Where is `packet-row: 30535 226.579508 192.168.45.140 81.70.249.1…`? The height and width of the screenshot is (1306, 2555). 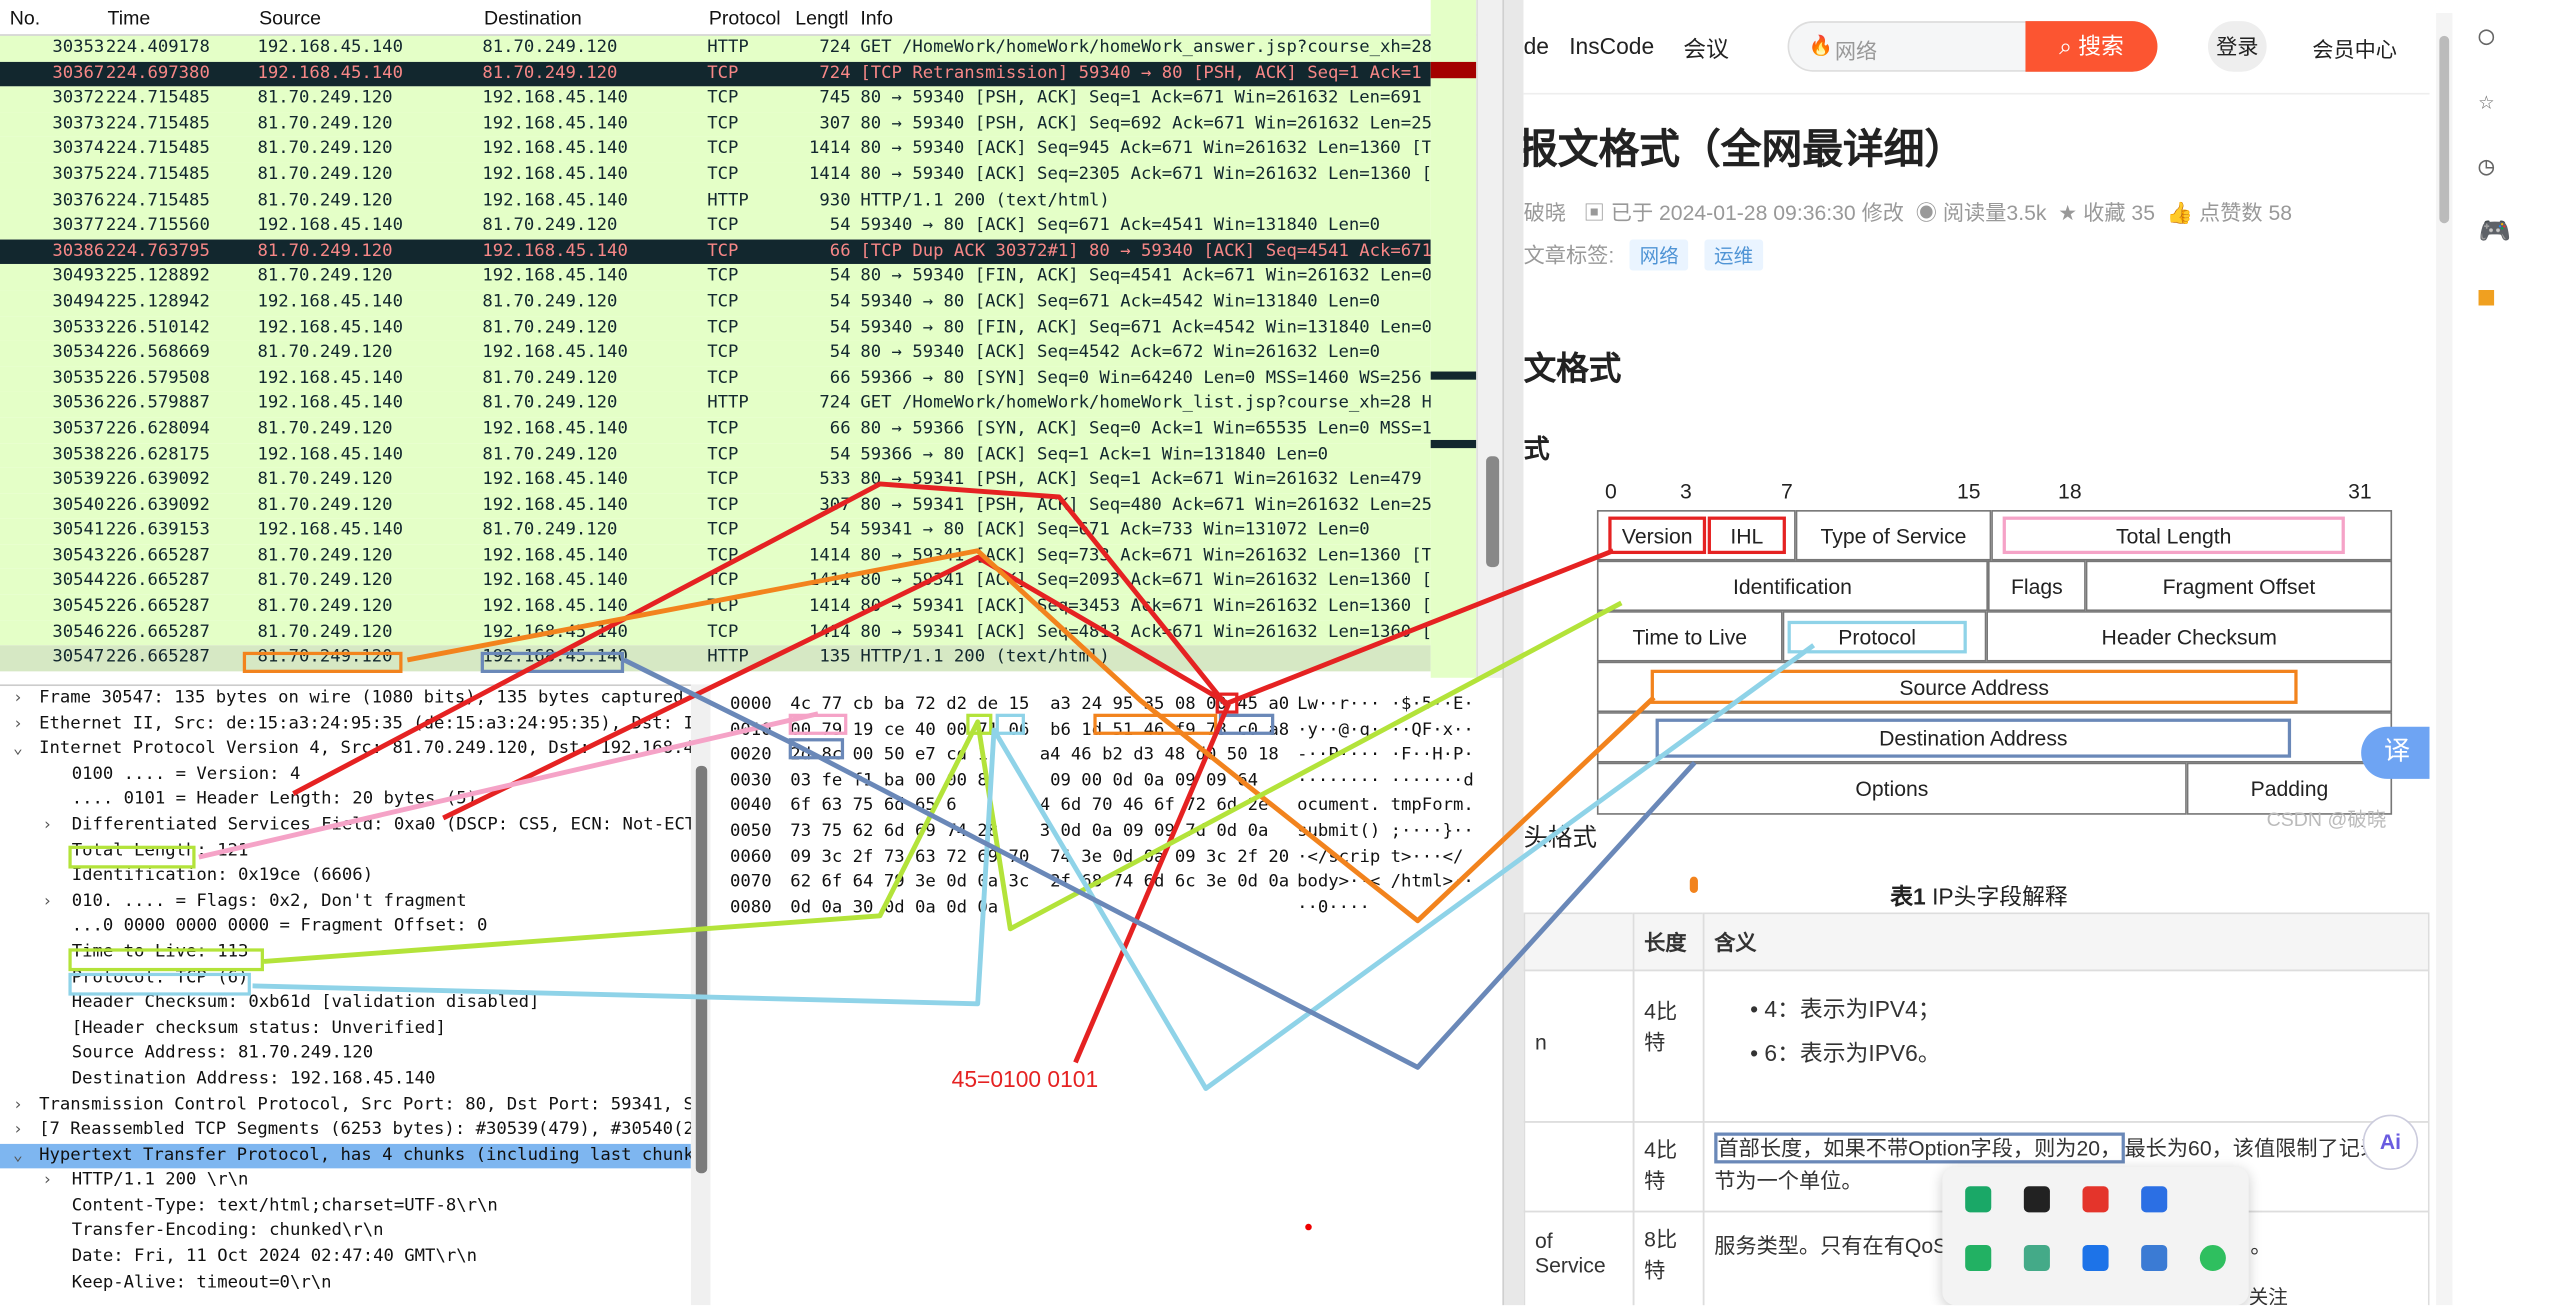
packet-row: 30535 226.579508 192.168.45.140 81.70.249.1… is located at coordinates (715, 379).